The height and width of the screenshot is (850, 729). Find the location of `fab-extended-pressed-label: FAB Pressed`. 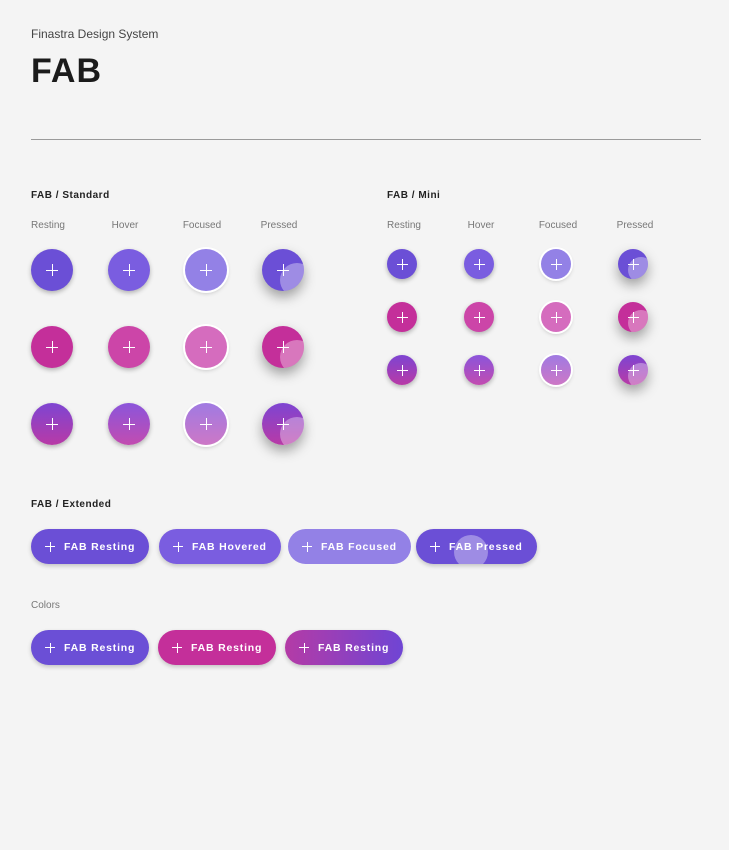

fab-extended-pressed-label: FAB Pressed is located at coordinates (486, 546).